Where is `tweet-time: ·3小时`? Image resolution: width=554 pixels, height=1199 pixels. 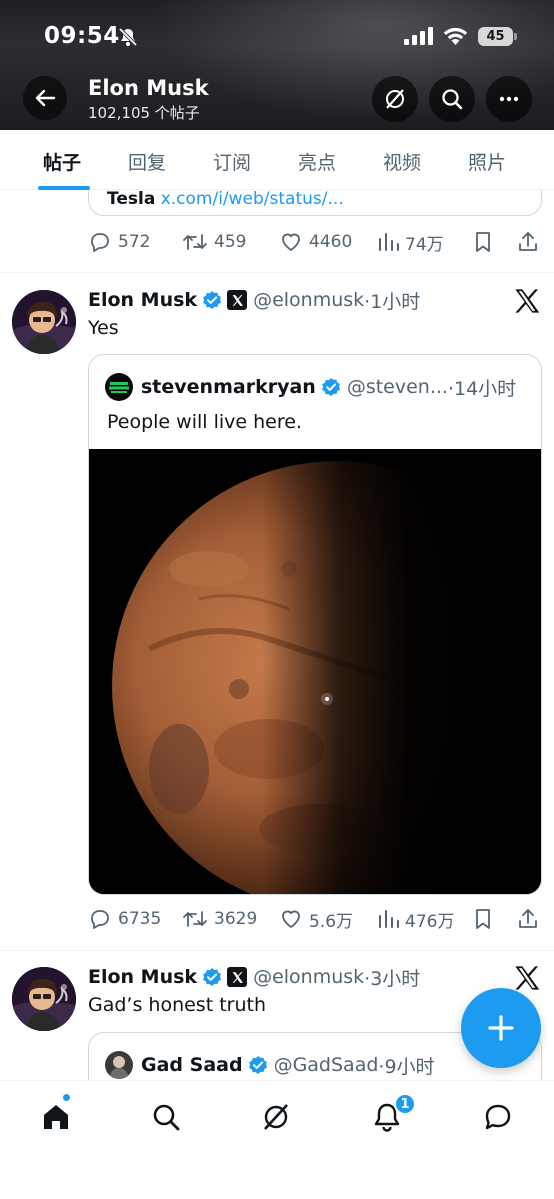
tweet-time: ·3小时 is located at coordinates (392, 978).